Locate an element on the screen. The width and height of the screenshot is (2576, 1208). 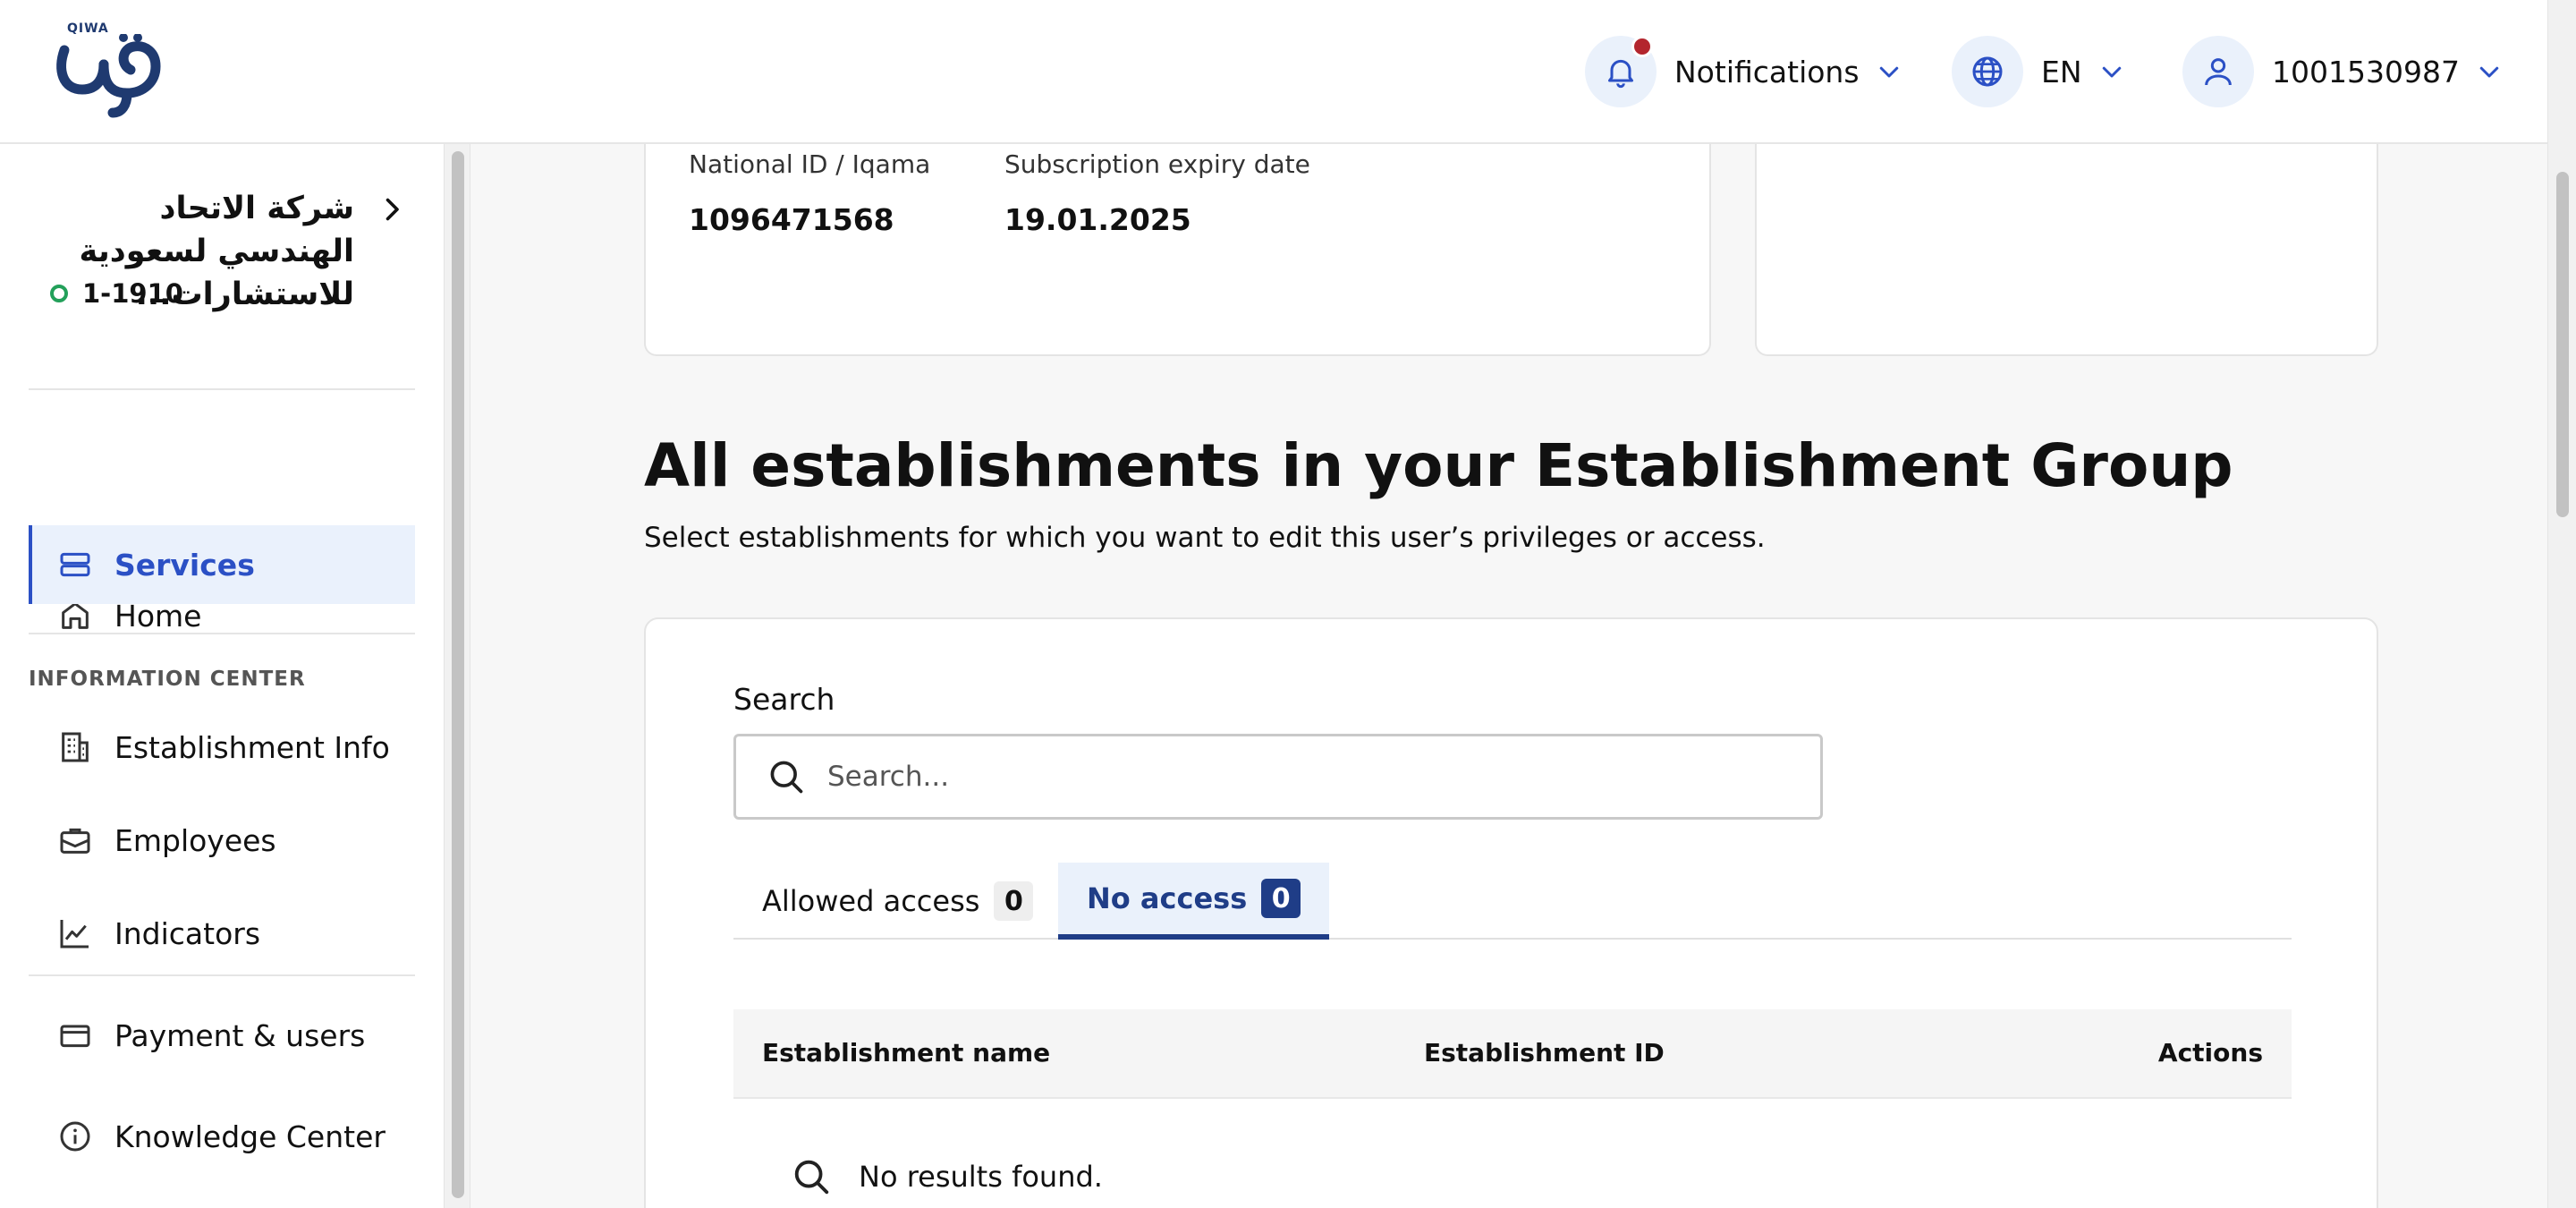
company-status: 1-1910 is located at coordinates (116, 294).